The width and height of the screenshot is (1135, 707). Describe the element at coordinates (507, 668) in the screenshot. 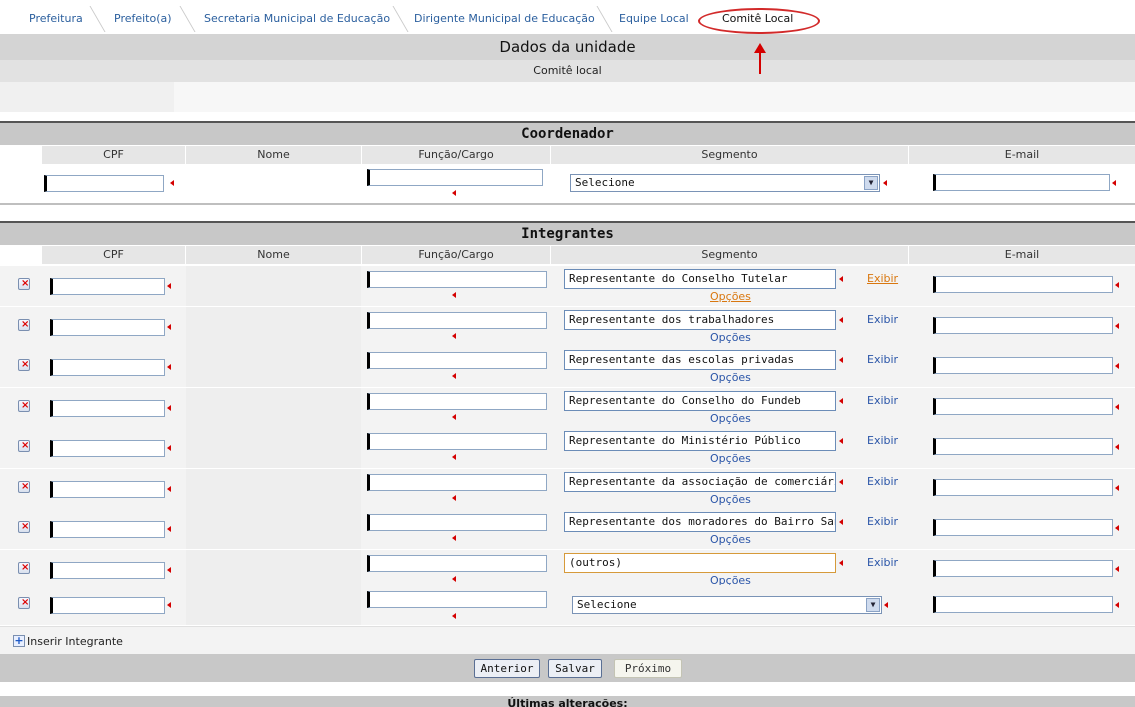

I see `anterior-button: Anterior` at that location.